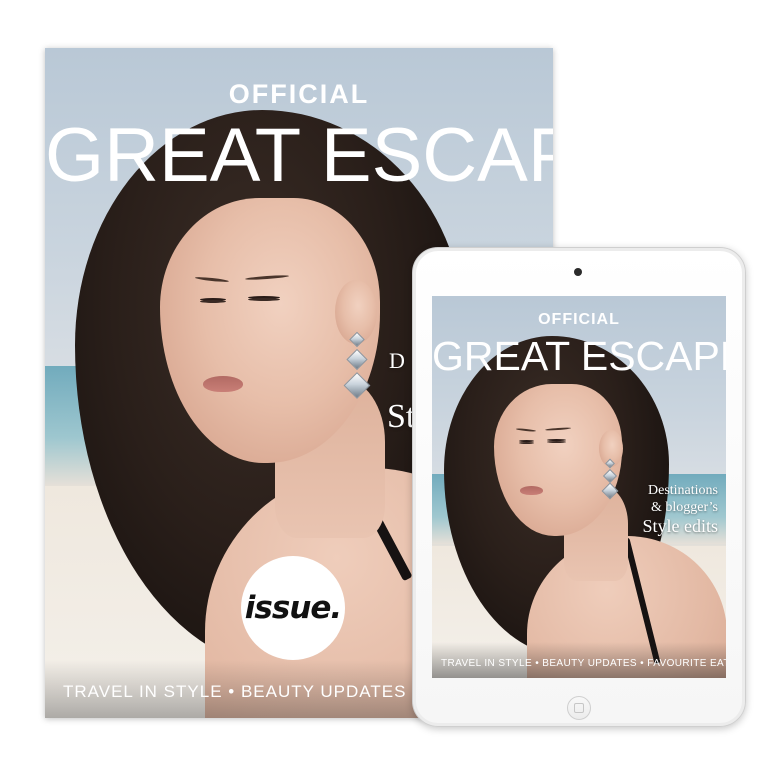  I want to click on issue-logo-text: issue., so click(293, 608).